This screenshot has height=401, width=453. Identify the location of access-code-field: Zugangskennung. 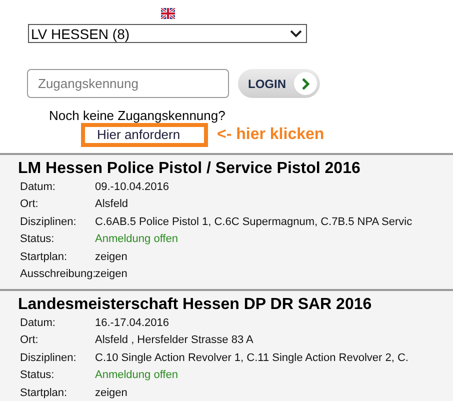
(128, 83).